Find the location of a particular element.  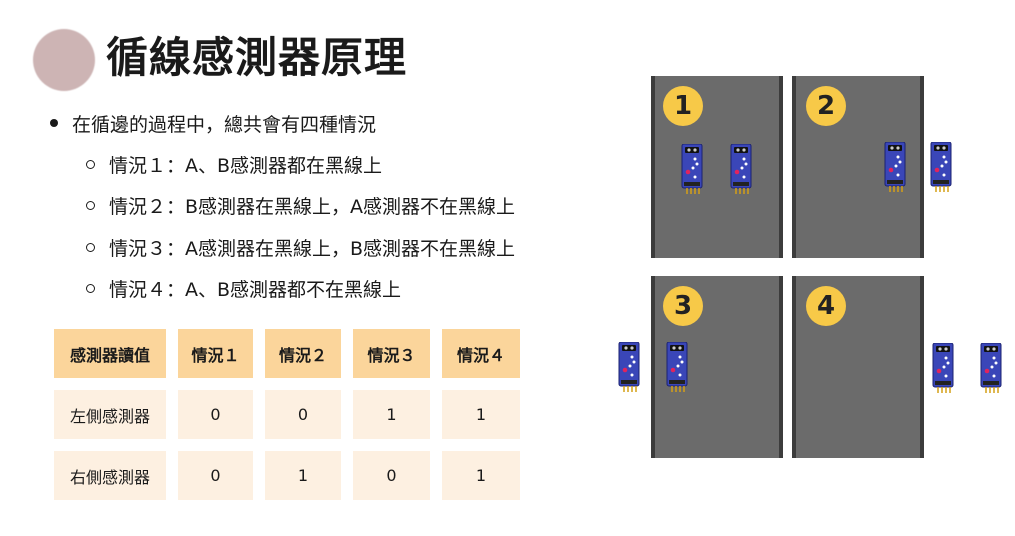

case-badge-2: 2 is located at coordinates (826, 106).